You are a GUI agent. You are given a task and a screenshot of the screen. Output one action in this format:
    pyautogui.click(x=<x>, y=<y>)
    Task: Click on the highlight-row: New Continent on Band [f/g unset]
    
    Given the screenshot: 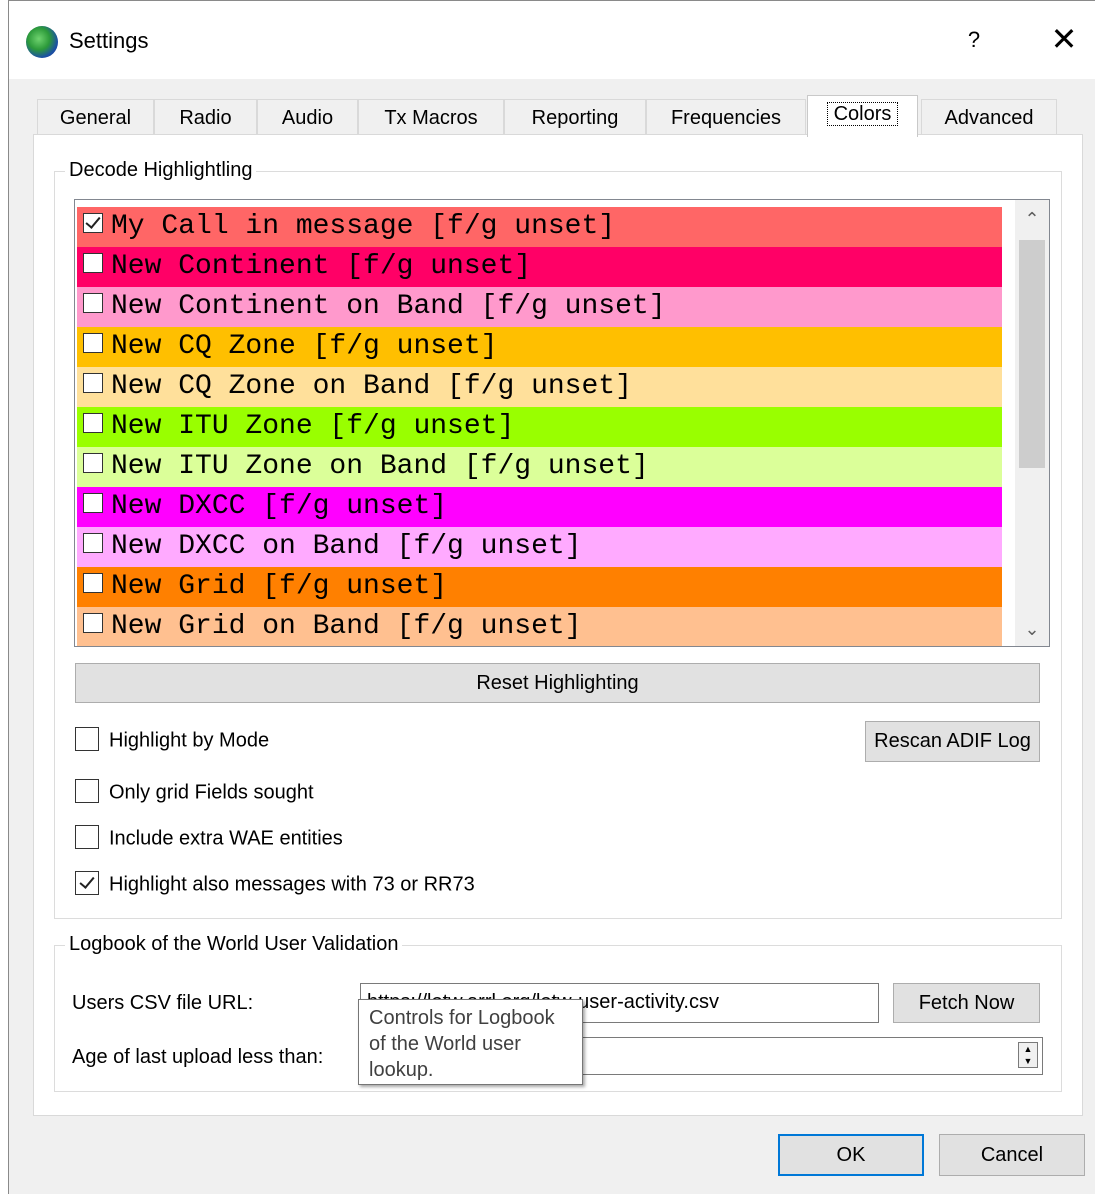 What is the action you would take?
    pyautogui.click(x=539, y=307)
    